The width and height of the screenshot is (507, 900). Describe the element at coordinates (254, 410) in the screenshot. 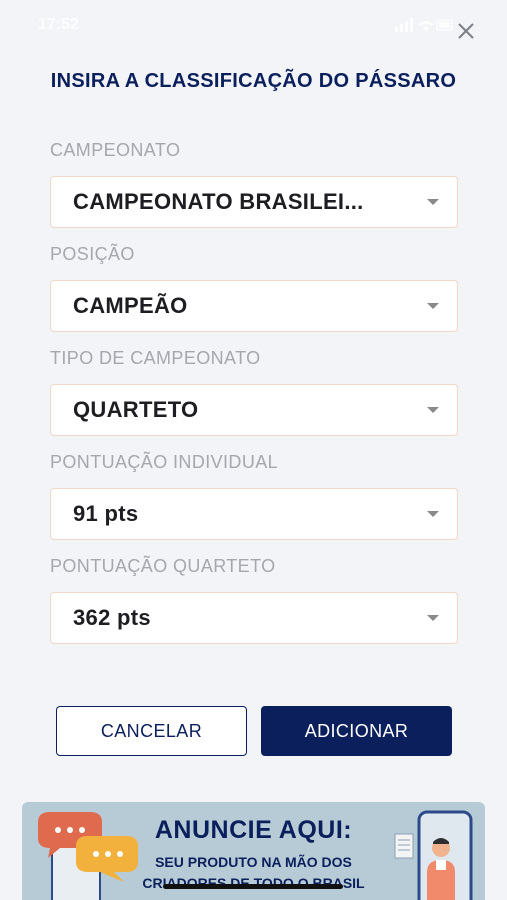

I see `championship-type-select: QUARTETO` at that location.